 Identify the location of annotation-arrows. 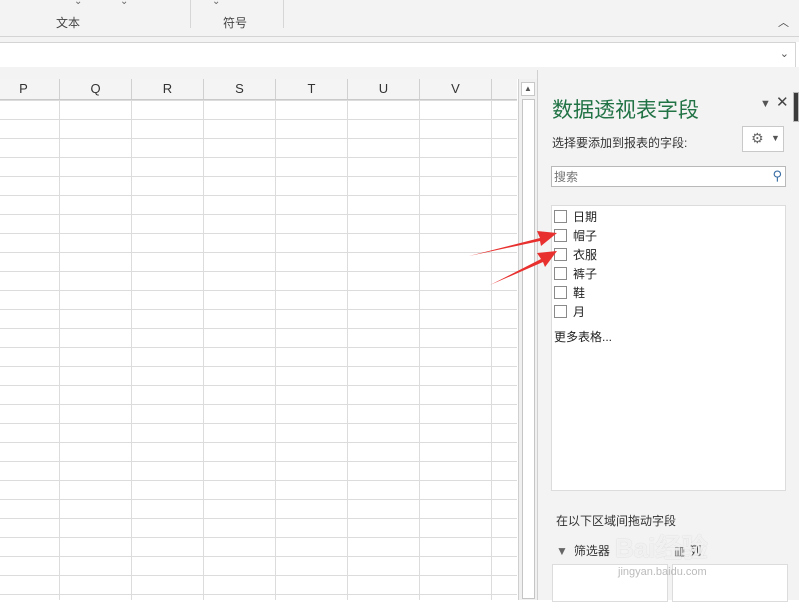
(513, 258).